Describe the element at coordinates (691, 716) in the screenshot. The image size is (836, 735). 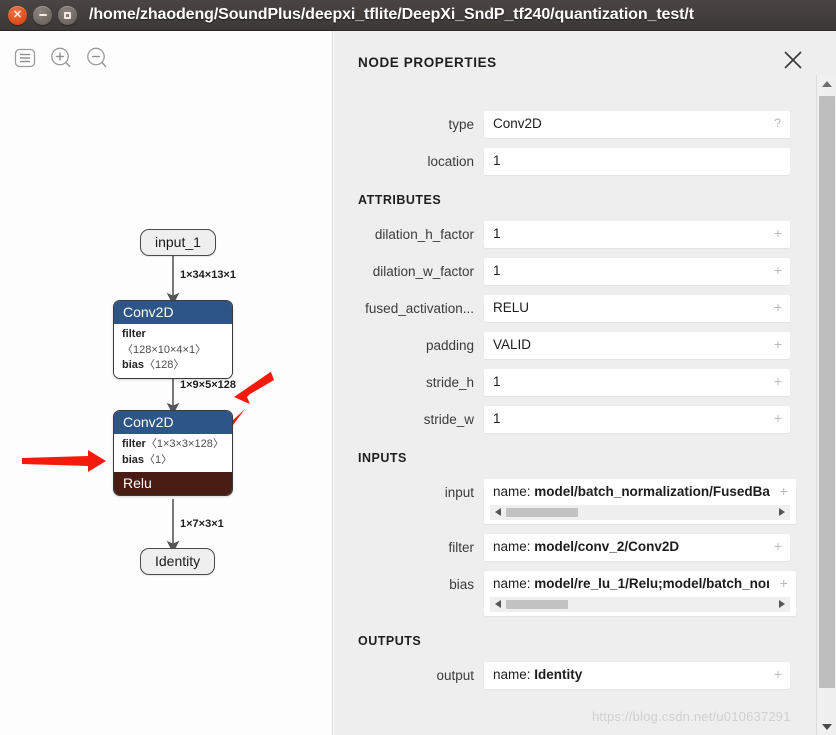
I see `watermark: https://blog.csdn.net/u010637291` at that location.